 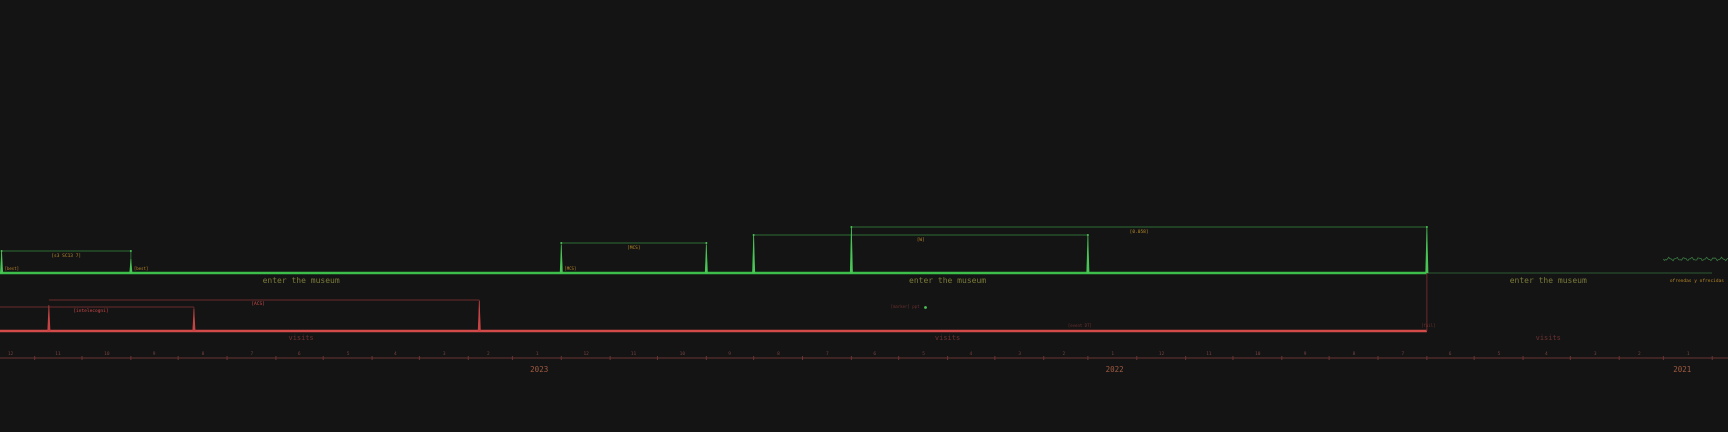 What do you see at coordinates (905, 306) in the screenshot?
I see `floating-marker-label: [marker] ppt` at bounding box center [905, 306].